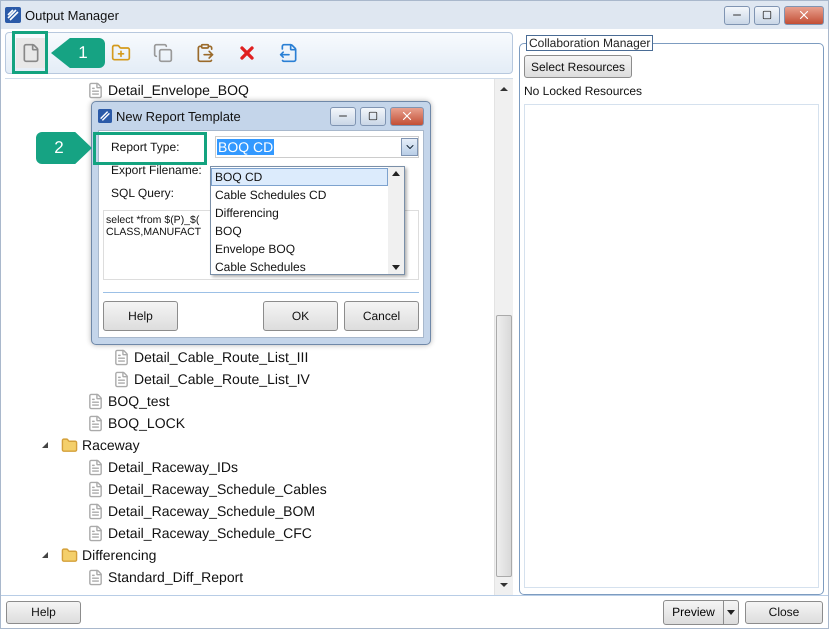 Image resolution: width=829 pixels, height=629 pixels. What do you see at coordinates (153, 220) in the screenshot?
I see `query-text: select *from $(P)_$(` at bounding box center [153, 220].